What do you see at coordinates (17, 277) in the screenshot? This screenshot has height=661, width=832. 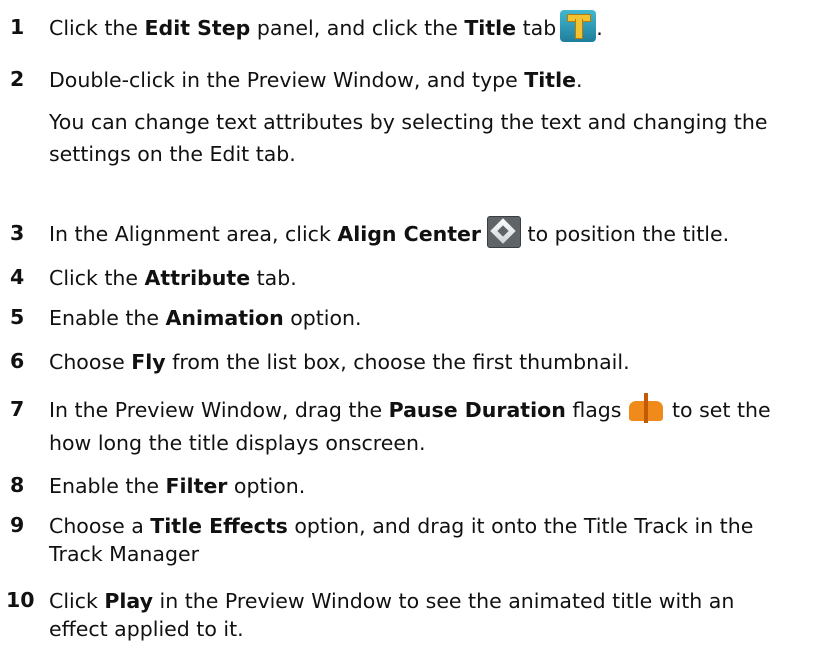 I see `step-number: 4` at bounding box center [17, 277].